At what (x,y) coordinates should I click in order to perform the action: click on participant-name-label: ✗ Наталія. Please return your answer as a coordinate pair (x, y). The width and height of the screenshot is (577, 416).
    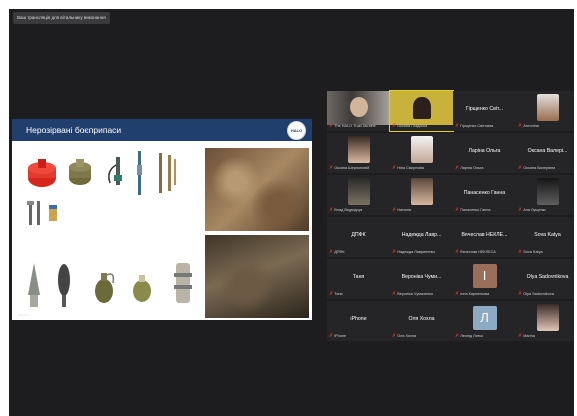
    Looking at the image, I should click on (401, 210).